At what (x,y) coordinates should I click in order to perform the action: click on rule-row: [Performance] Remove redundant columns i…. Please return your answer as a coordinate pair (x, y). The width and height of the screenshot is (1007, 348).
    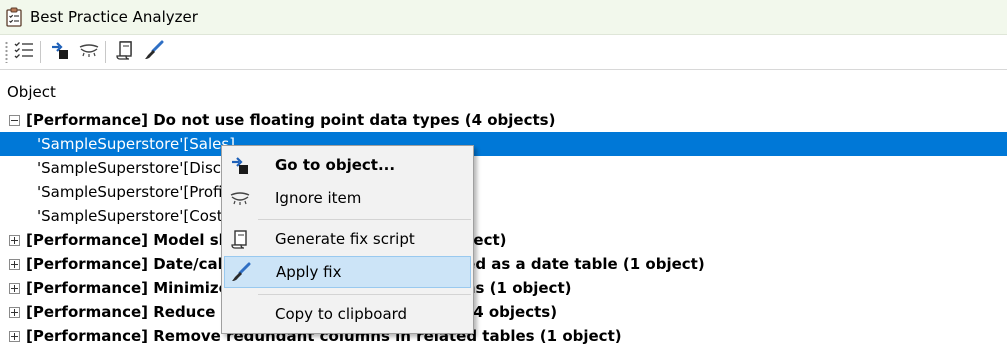
    Looking at the image, I should click on (503, 336).